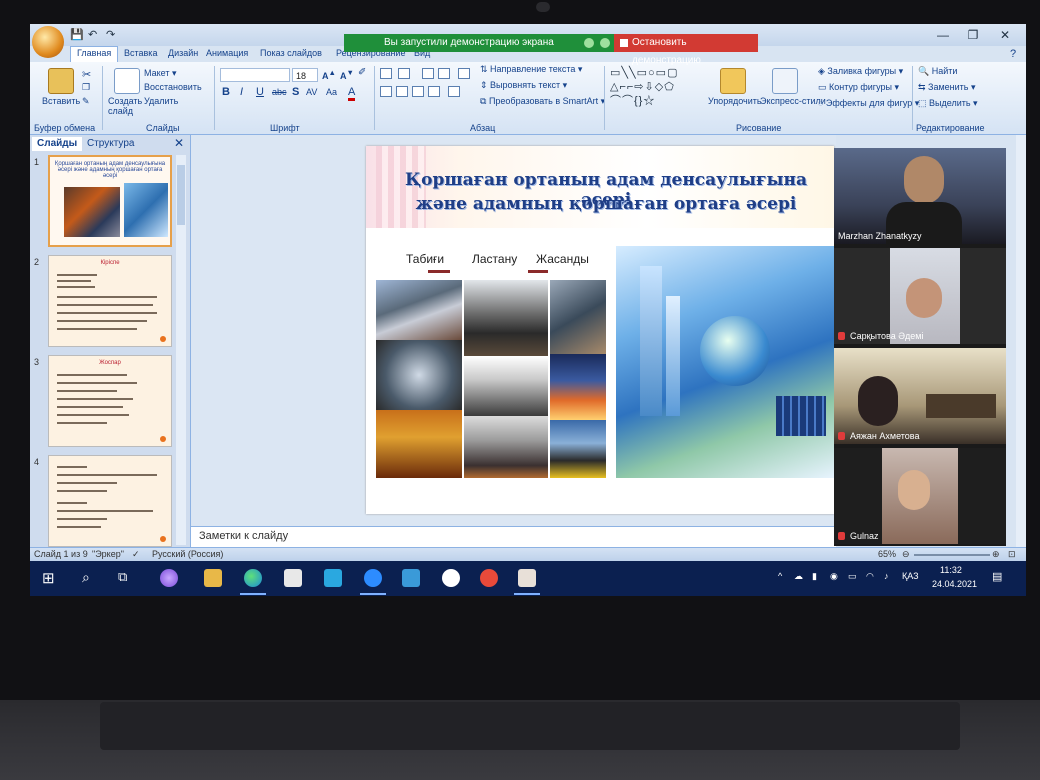 The height and width of the screenshot is (780, 1040). I want to click on spellcheck-icon: ✓, so click(136, 554).